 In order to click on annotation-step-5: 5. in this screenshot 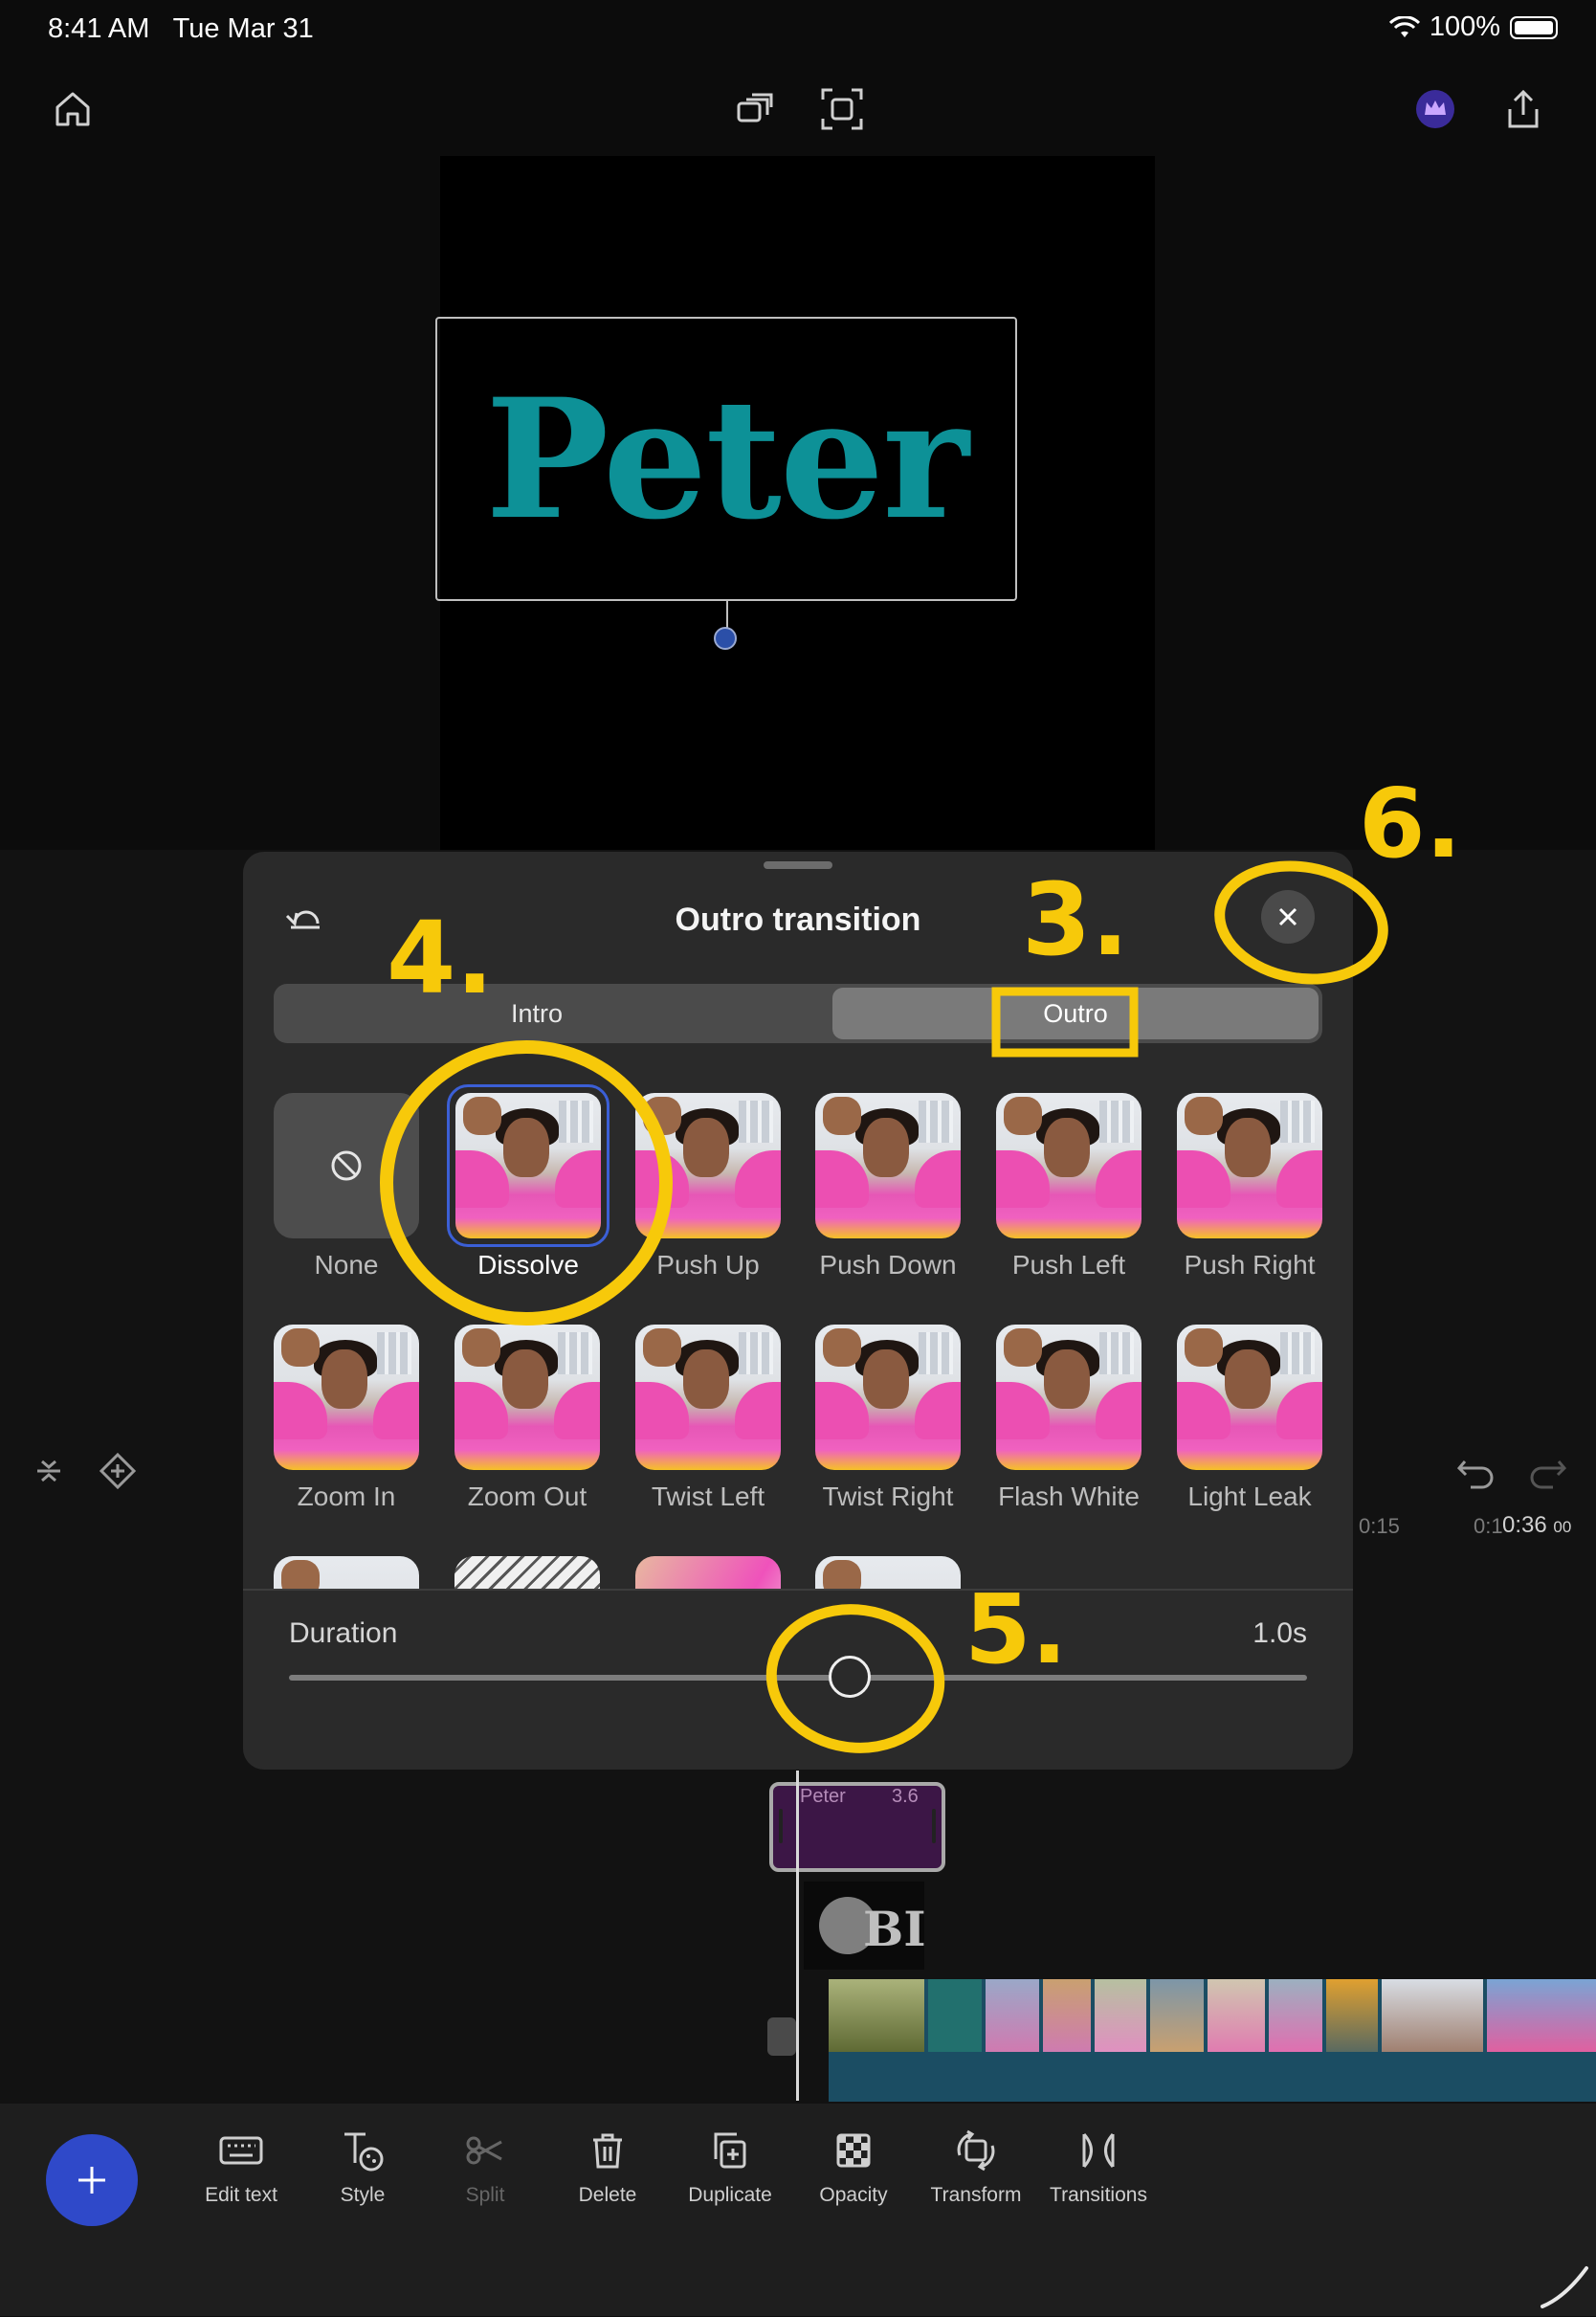, I will do `click(1016, 1629)`.